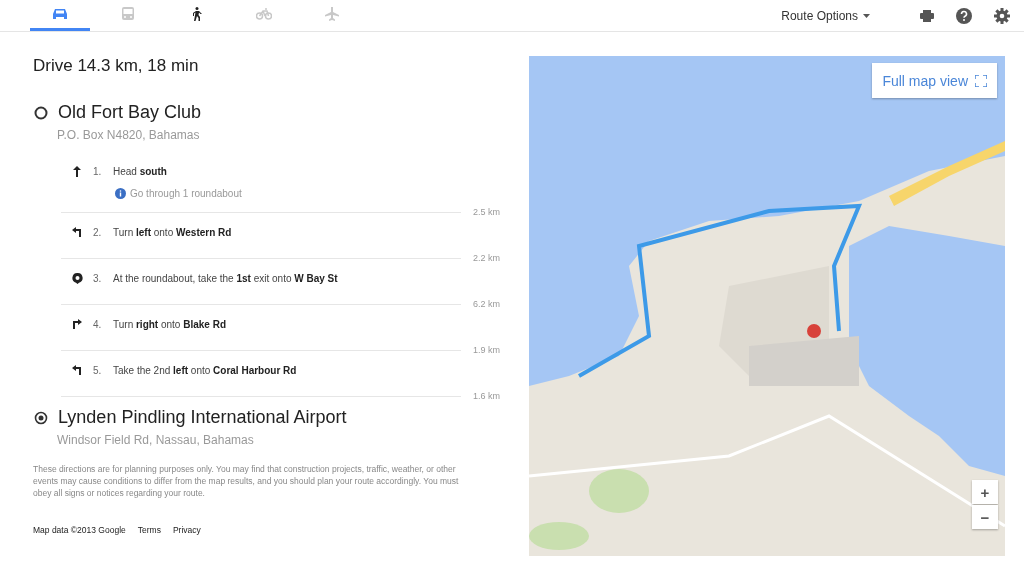 Image resolution: width=1024 pixels, height=582 pixels. Describe the element at coordinates (332, 14) in the screenshot. I see `airplane-icon` at that location.